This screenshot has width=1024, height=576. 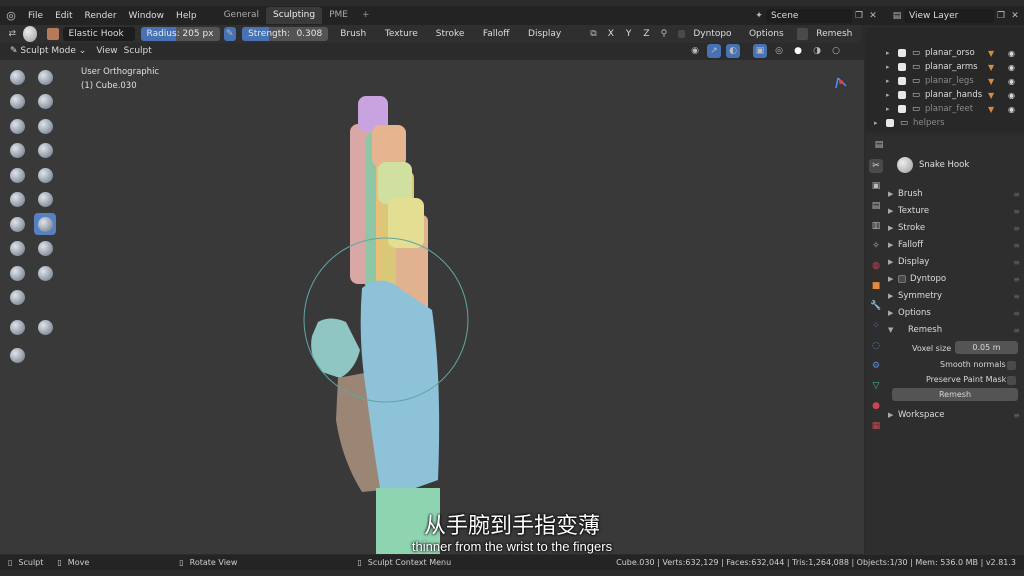 I want to click on sculpt-menu: Sculpt, so click(x=138, y=51).